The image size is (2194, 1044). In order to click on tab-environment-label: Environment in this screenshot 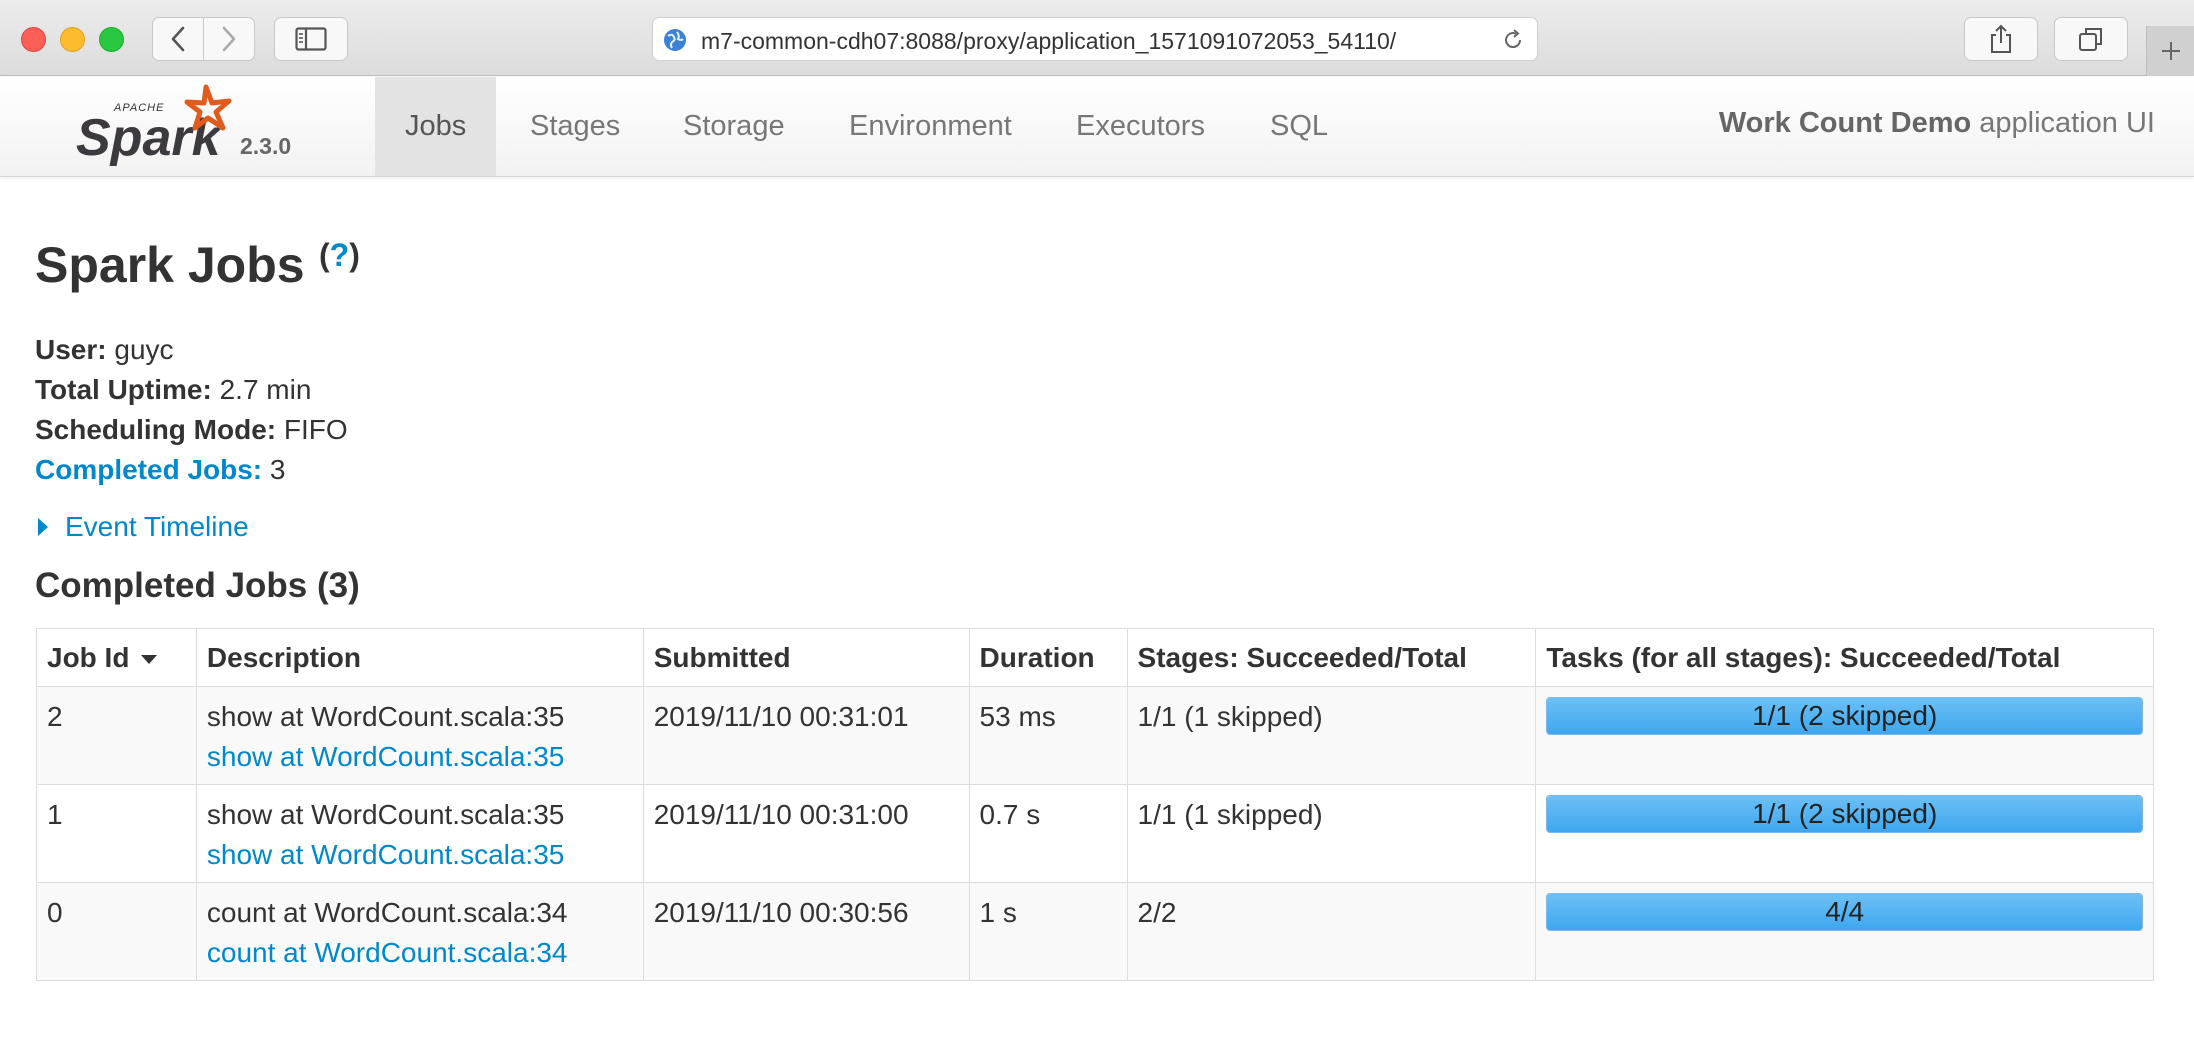, I will do `click(930, 126)`.